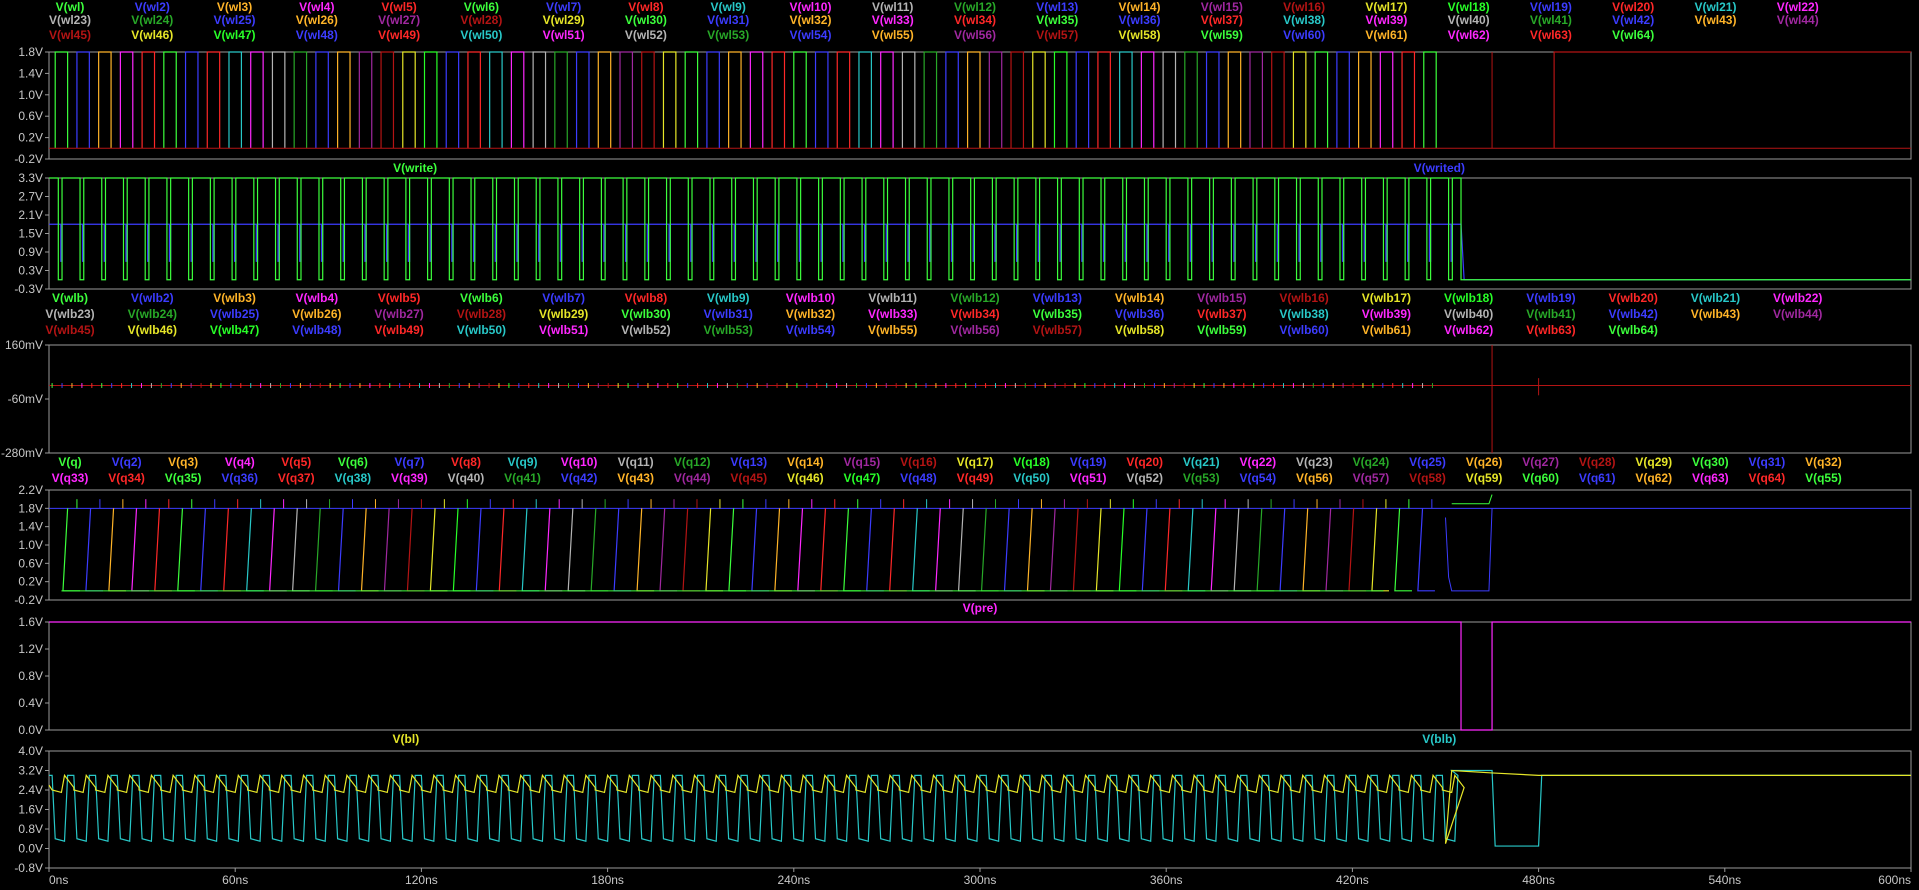  What do you see at coordinates (152, 35) in the screenshot?
I see `trace-label: V(wl46)` at bounding box center [152, 35].